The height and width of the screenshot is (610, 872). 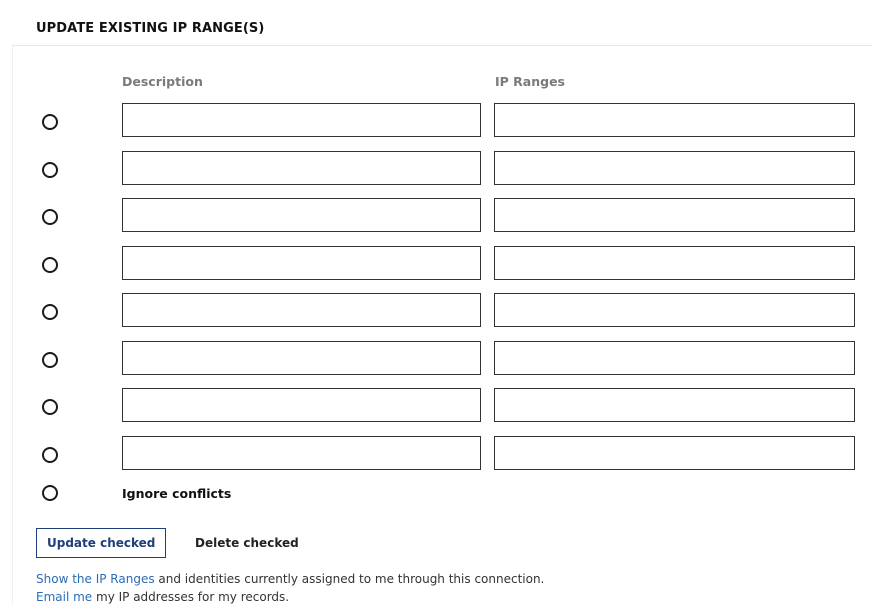 I want to click on email-me-text: my IP addresses for my records., so click(x=191, y=597).